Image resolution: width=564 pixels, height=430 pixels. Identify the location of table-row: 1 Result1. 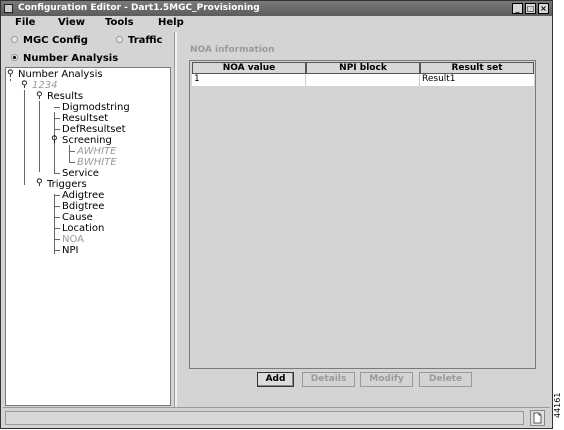
(363, 80).